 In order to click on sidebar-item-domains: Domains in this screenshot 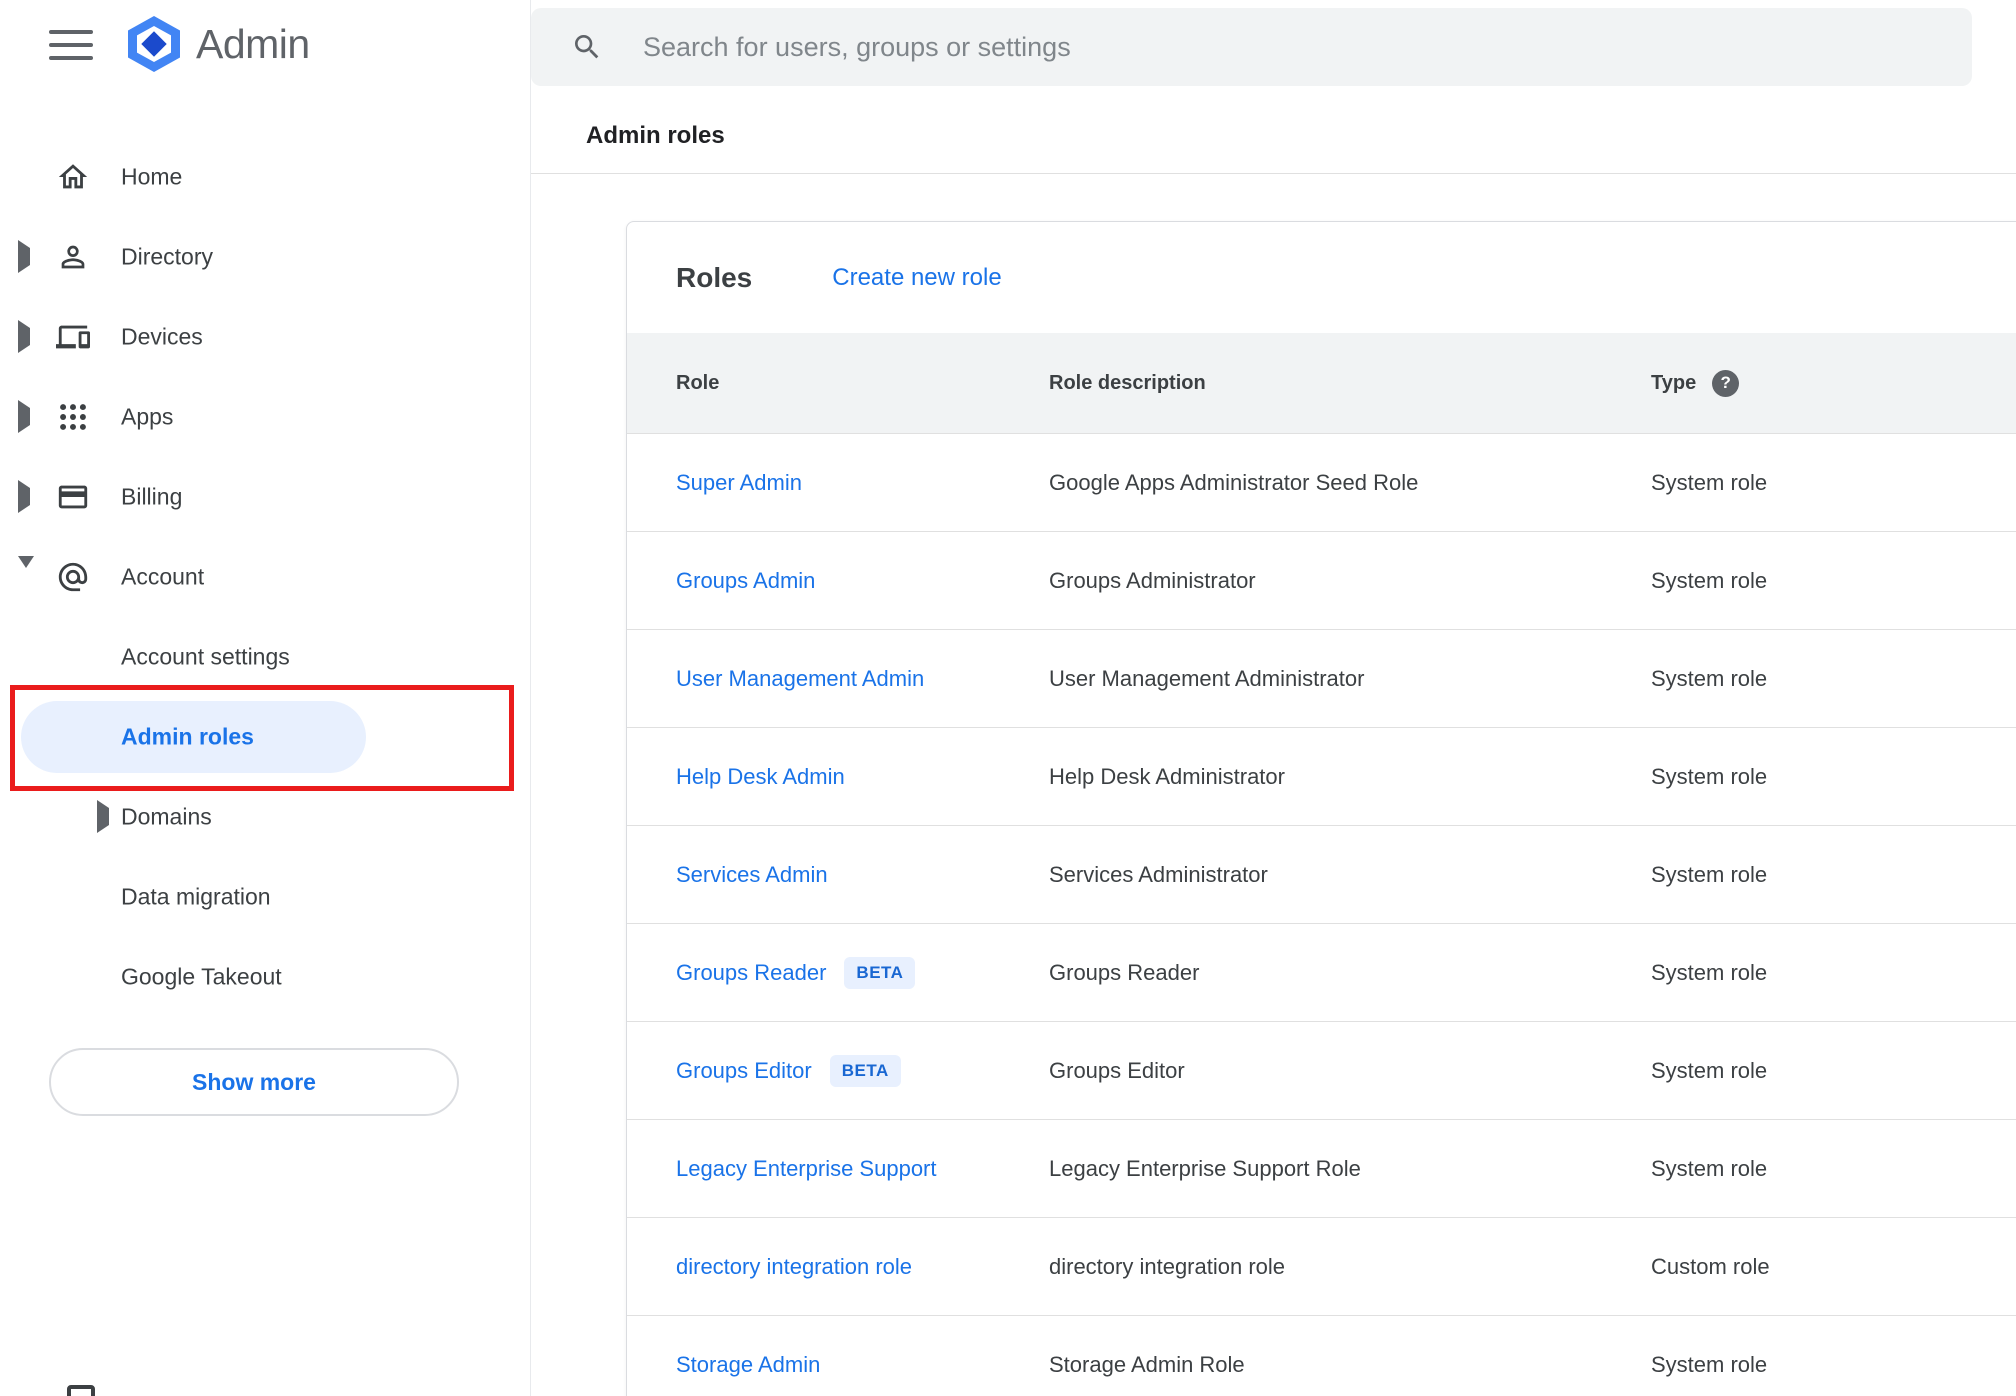, I will do `click(265, 817)`.